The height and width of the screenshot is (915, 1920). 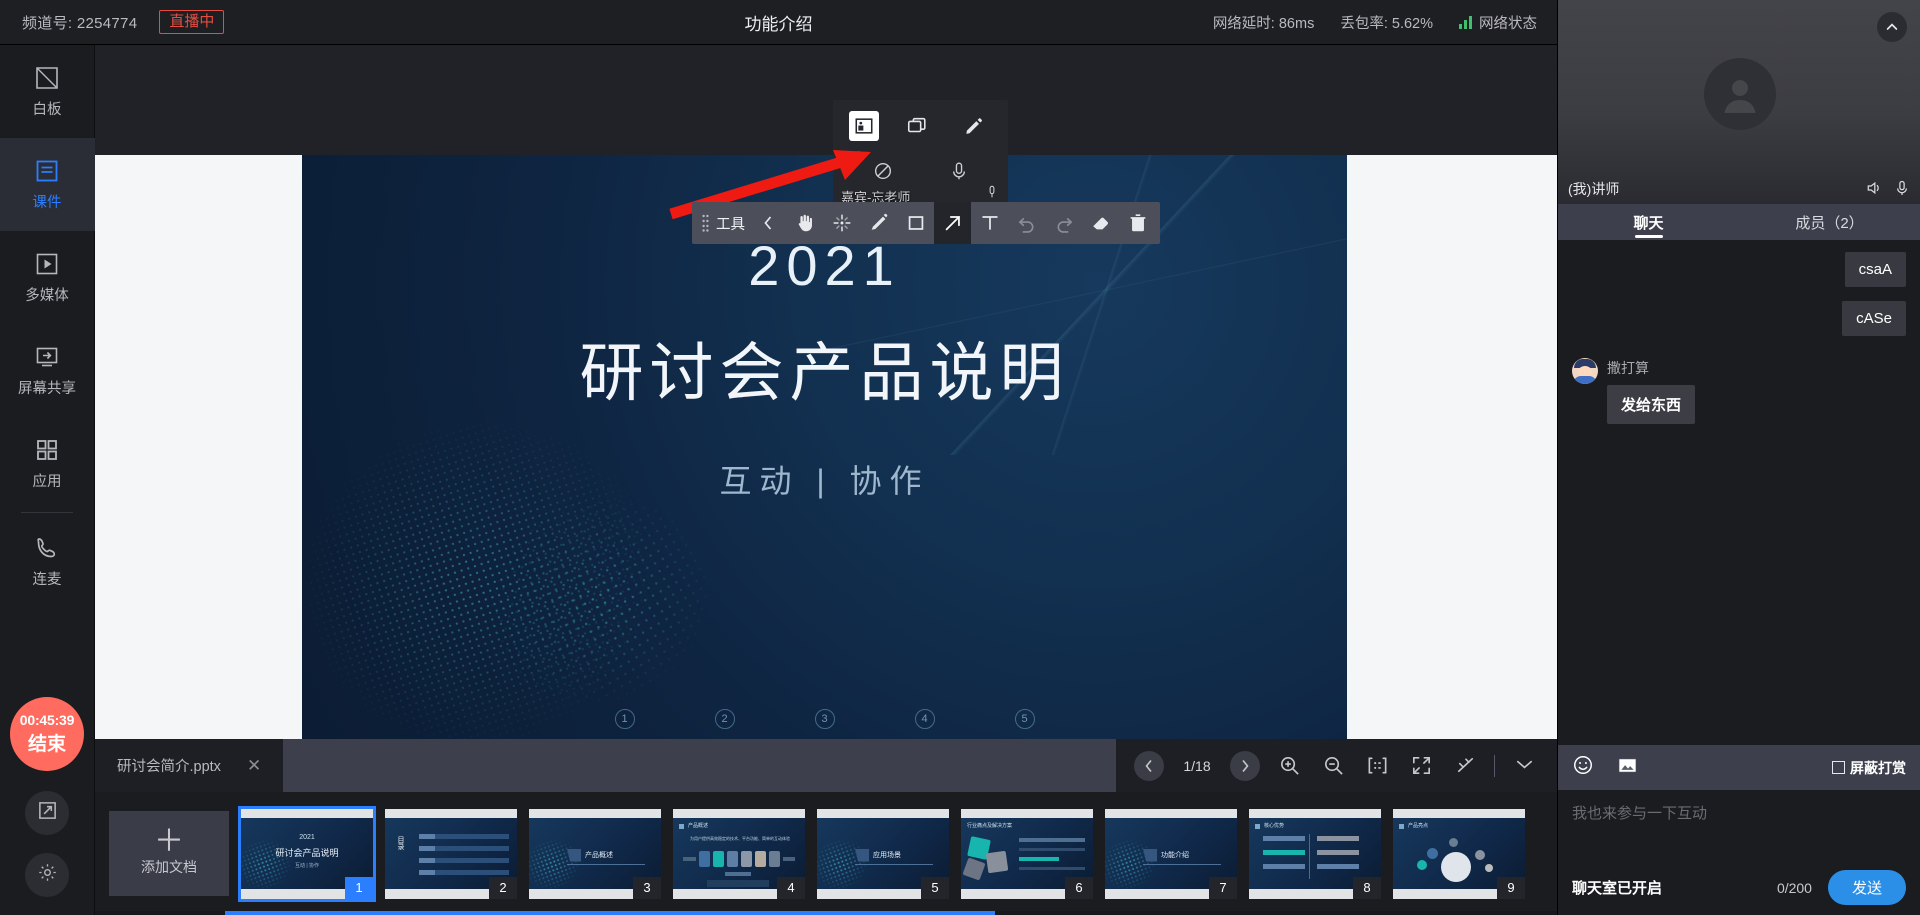 What do you see at coordinates (878, 223) in the screenshot?
I see `pen-tool` at bounding box center [878, 223].